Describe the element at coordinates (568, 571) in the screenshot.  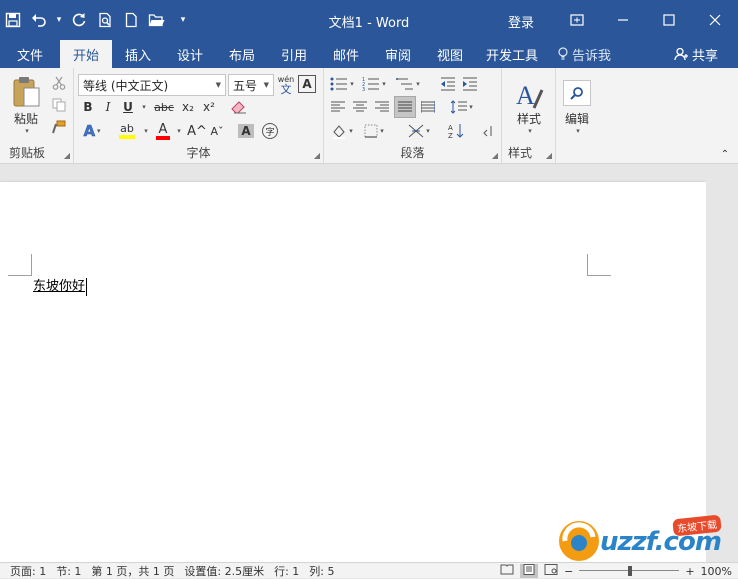
I see `zoom-out-icon: −` at that location.